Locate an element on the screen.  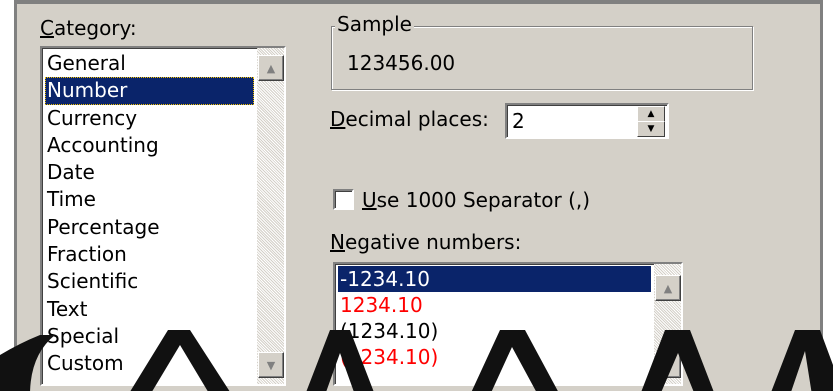
dialog-left-edge is located at coordinates (7, 195).